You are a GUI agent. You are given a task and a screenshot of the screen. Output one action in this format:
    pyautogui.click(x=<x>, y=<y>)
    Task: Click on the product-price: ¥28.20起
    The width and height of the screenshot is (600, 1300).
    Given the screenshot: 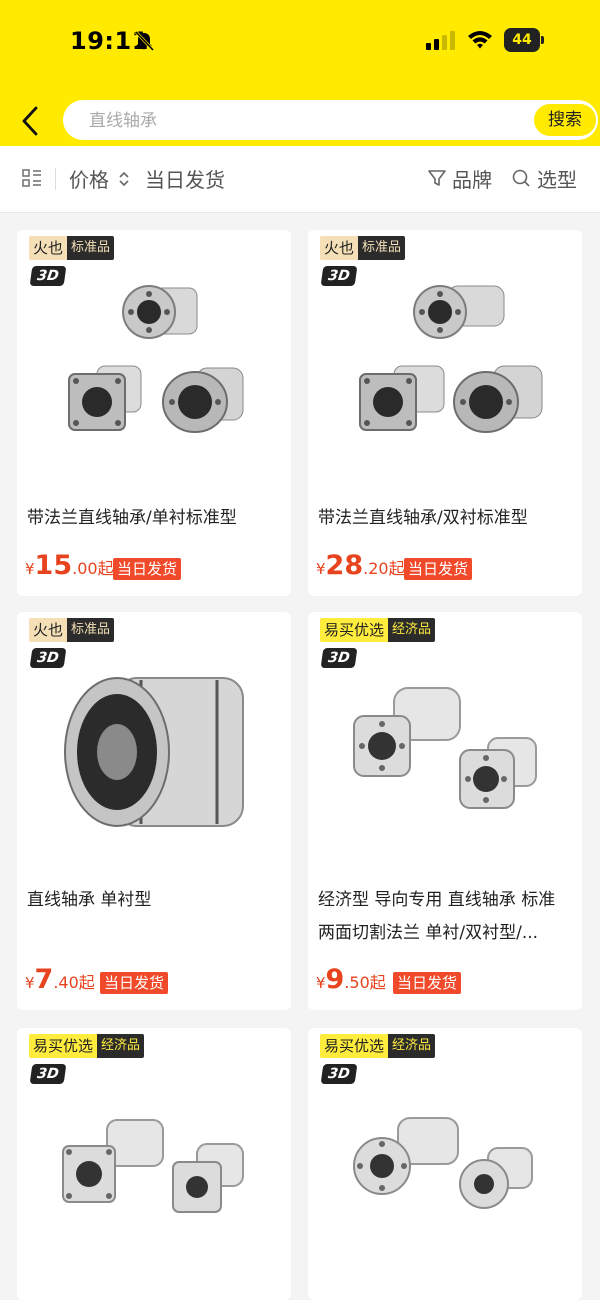 What is the action you would take?
    pyautogui.click(x=360, y=565)
    